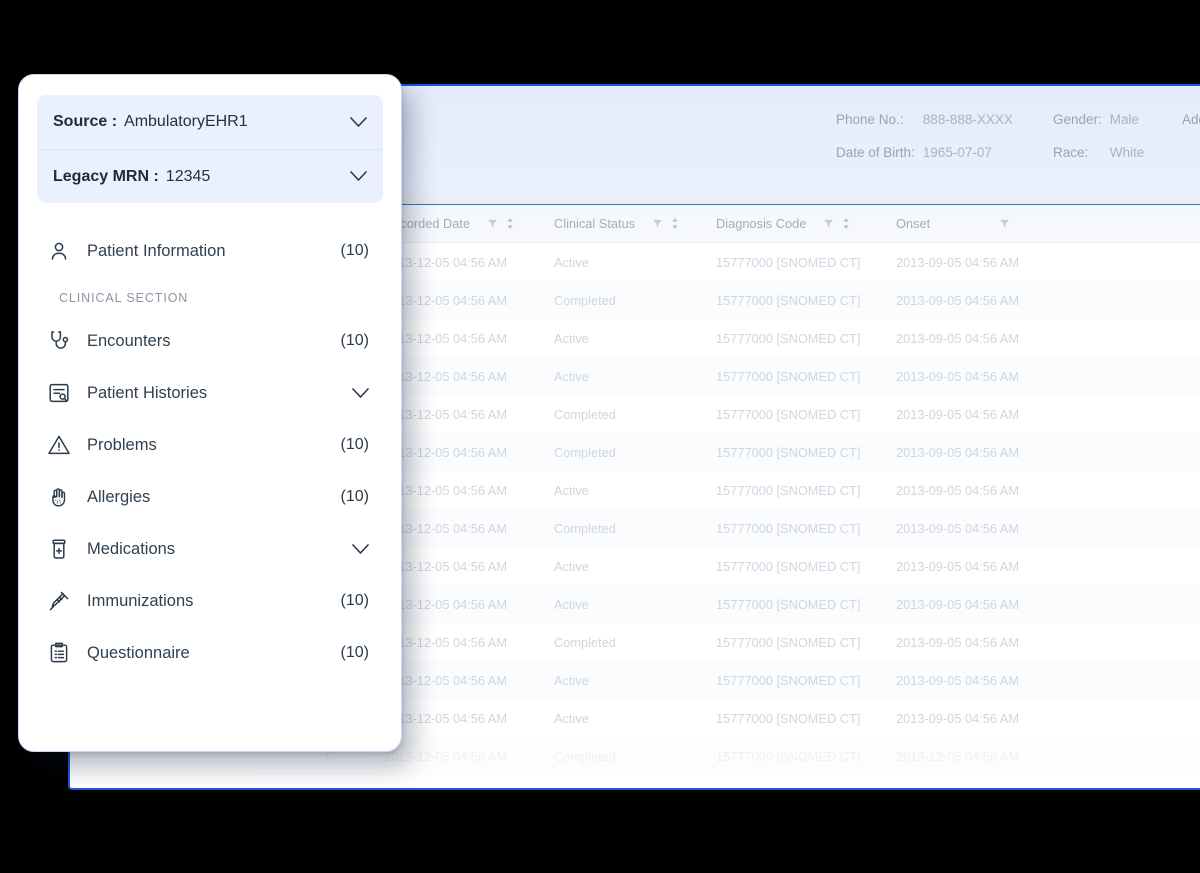 This screenshot has height=873, width=1200. I want to click on phone-label: Phone No.:, so click(870, 119).